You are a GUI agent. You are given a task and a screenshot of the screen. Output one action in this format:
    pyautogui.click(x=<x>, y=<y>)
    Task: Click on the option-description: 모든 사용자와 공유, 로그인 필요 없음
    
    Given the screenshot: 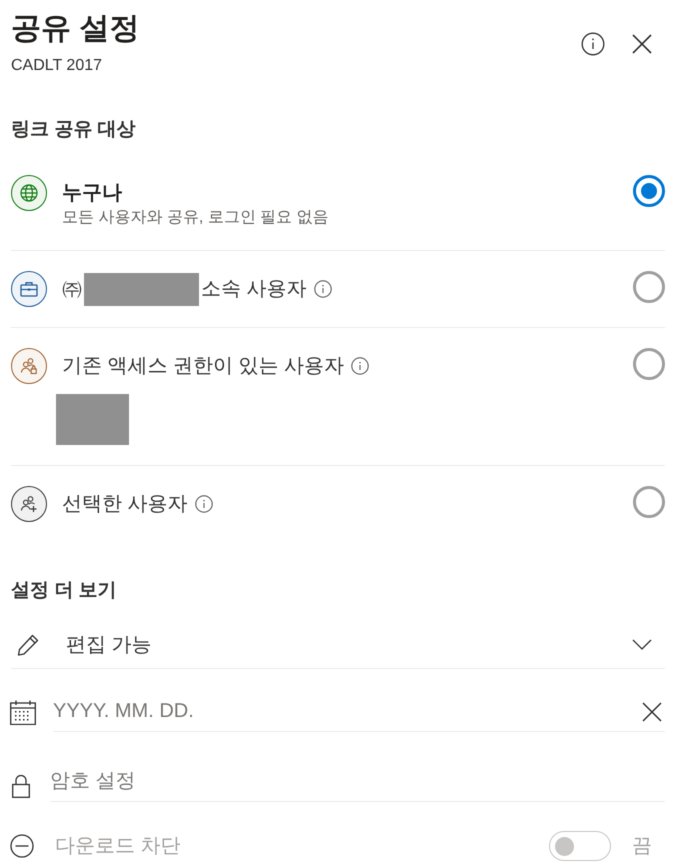 What is the action you would take?
    pyautogui.click(x=196, y=218)
    